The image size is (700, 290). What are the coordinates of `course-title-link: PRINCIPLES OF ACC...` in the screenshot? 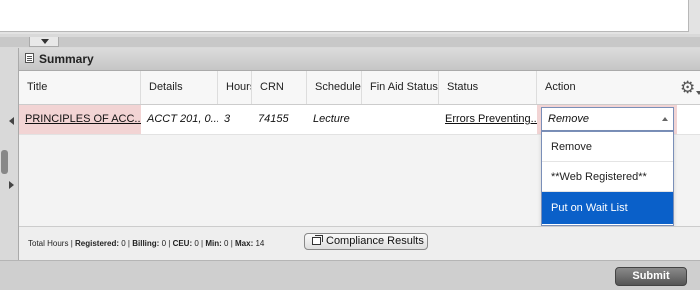 It's located at (80, 119).